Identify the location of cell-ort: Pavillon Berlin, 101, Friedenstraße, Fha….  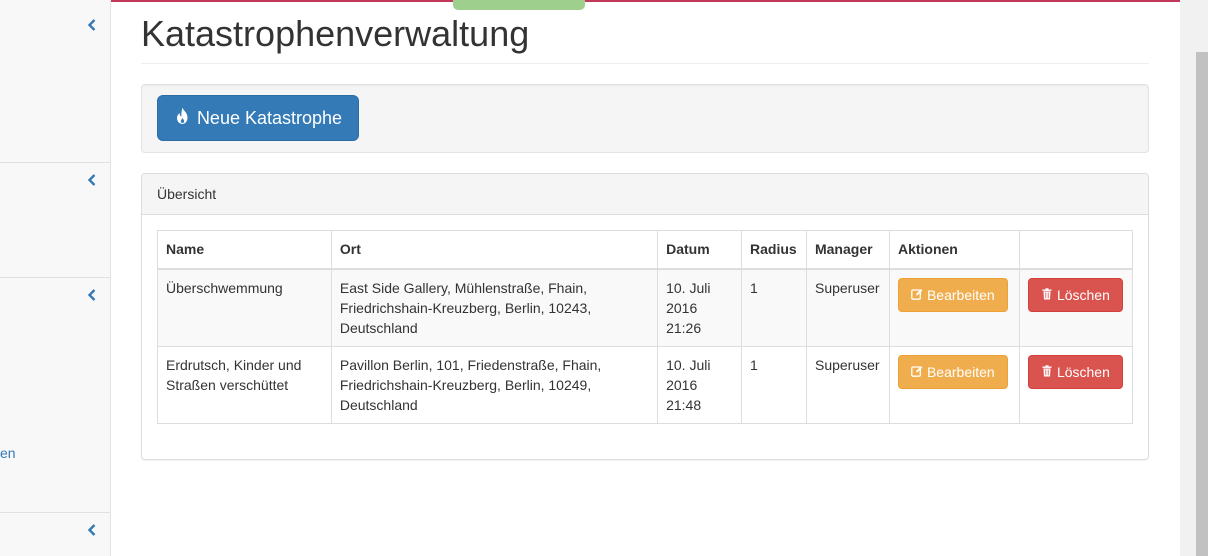
(494, 384).